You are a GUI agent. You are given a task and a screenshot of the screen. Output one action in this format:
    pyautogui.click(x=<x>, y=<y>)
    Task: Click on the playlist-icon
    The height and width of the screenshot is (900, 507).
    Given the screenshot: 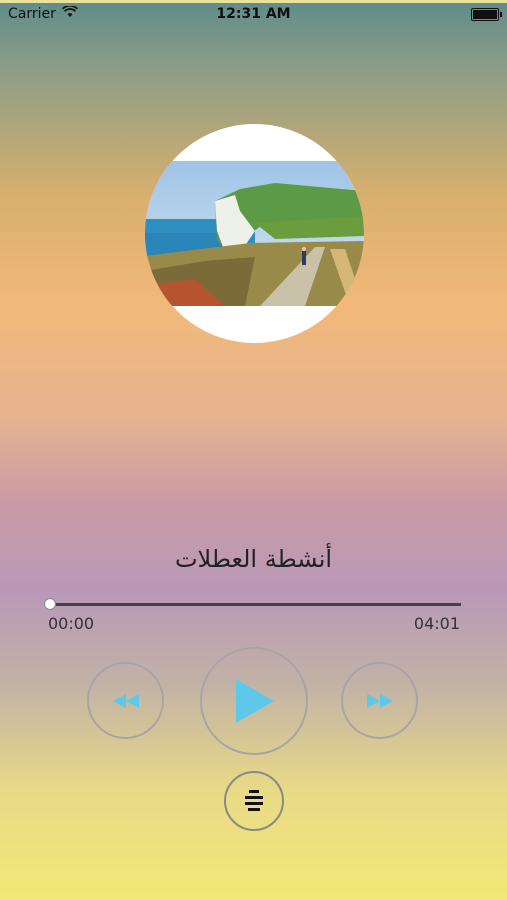 What is the action you would take?
    pyautogui.click(x=254, y=800)
    